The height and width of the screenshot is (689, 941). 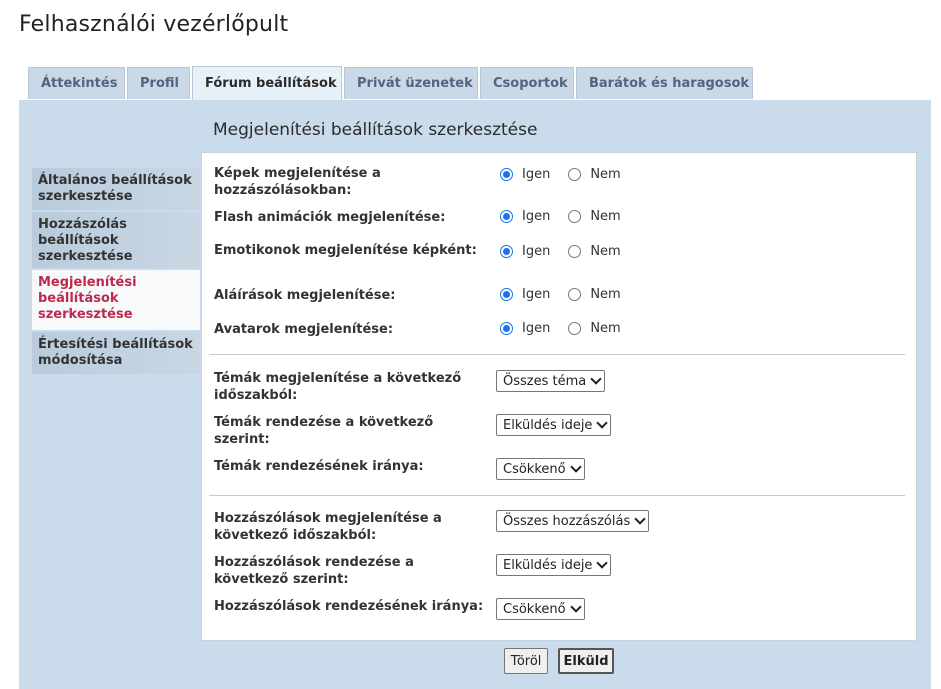 I want to click on section-heading: Megjelenítési beállítások szerkesztése, so click(x=375, y=130).